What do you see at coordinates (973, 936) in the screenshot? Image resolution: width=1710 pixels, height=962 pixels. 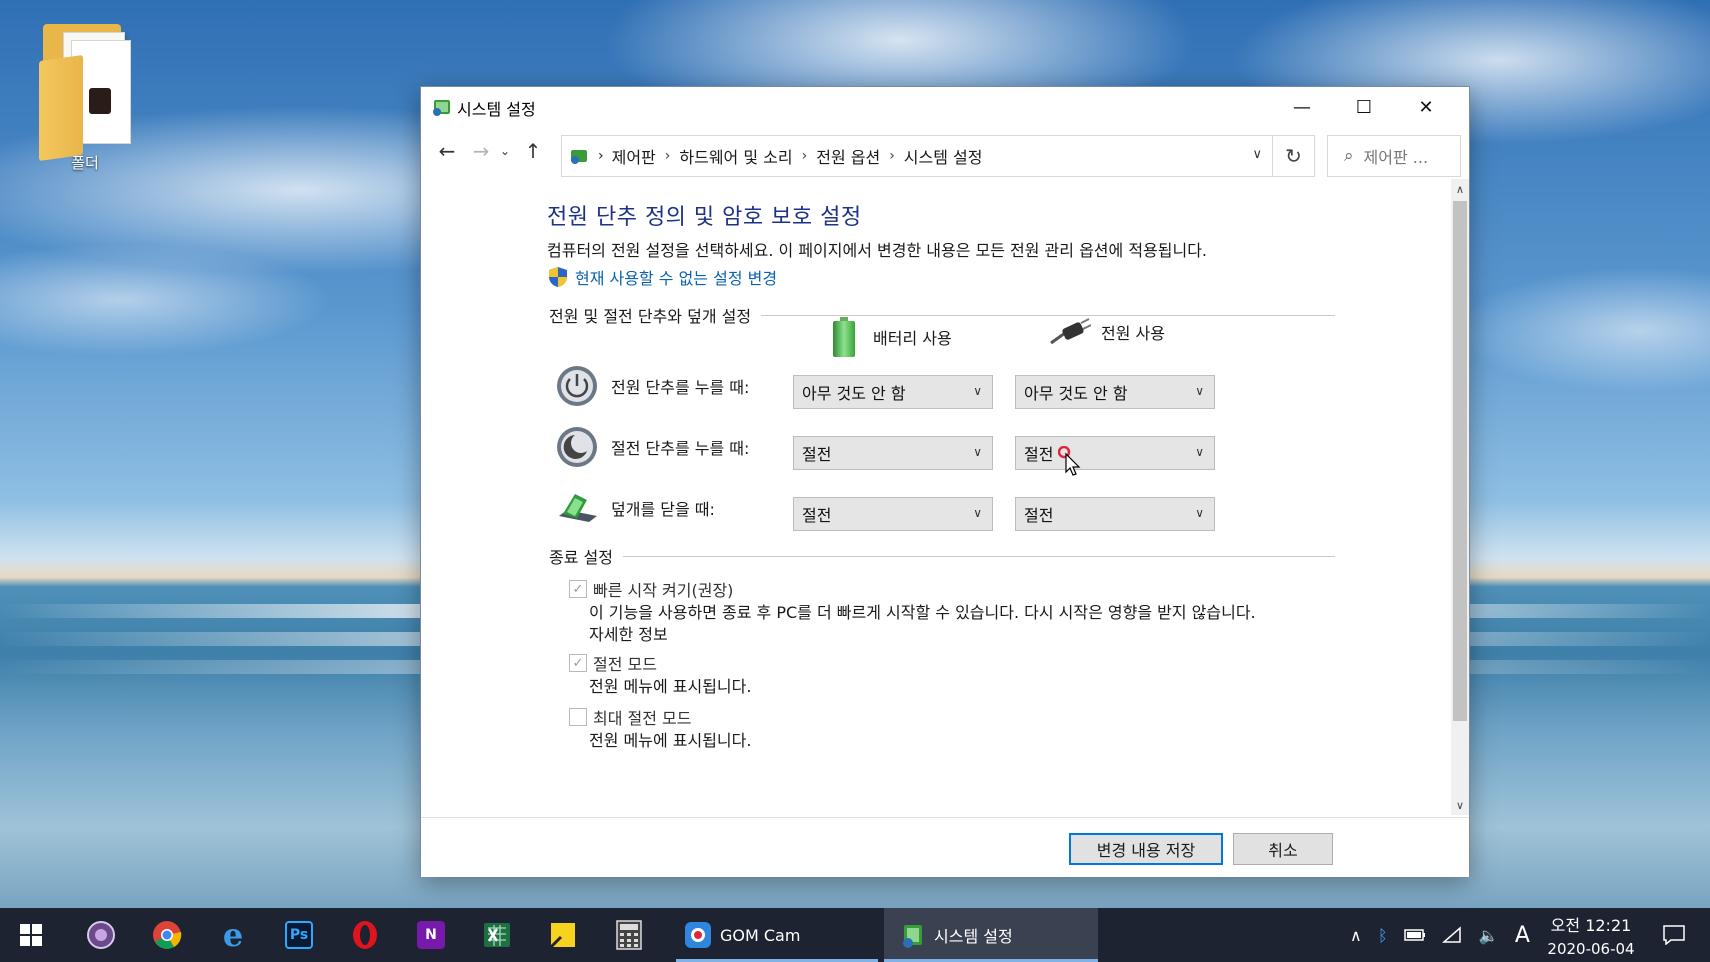 I see `system-settings-label: 시스템 설정` at bounding box center [973, 936].